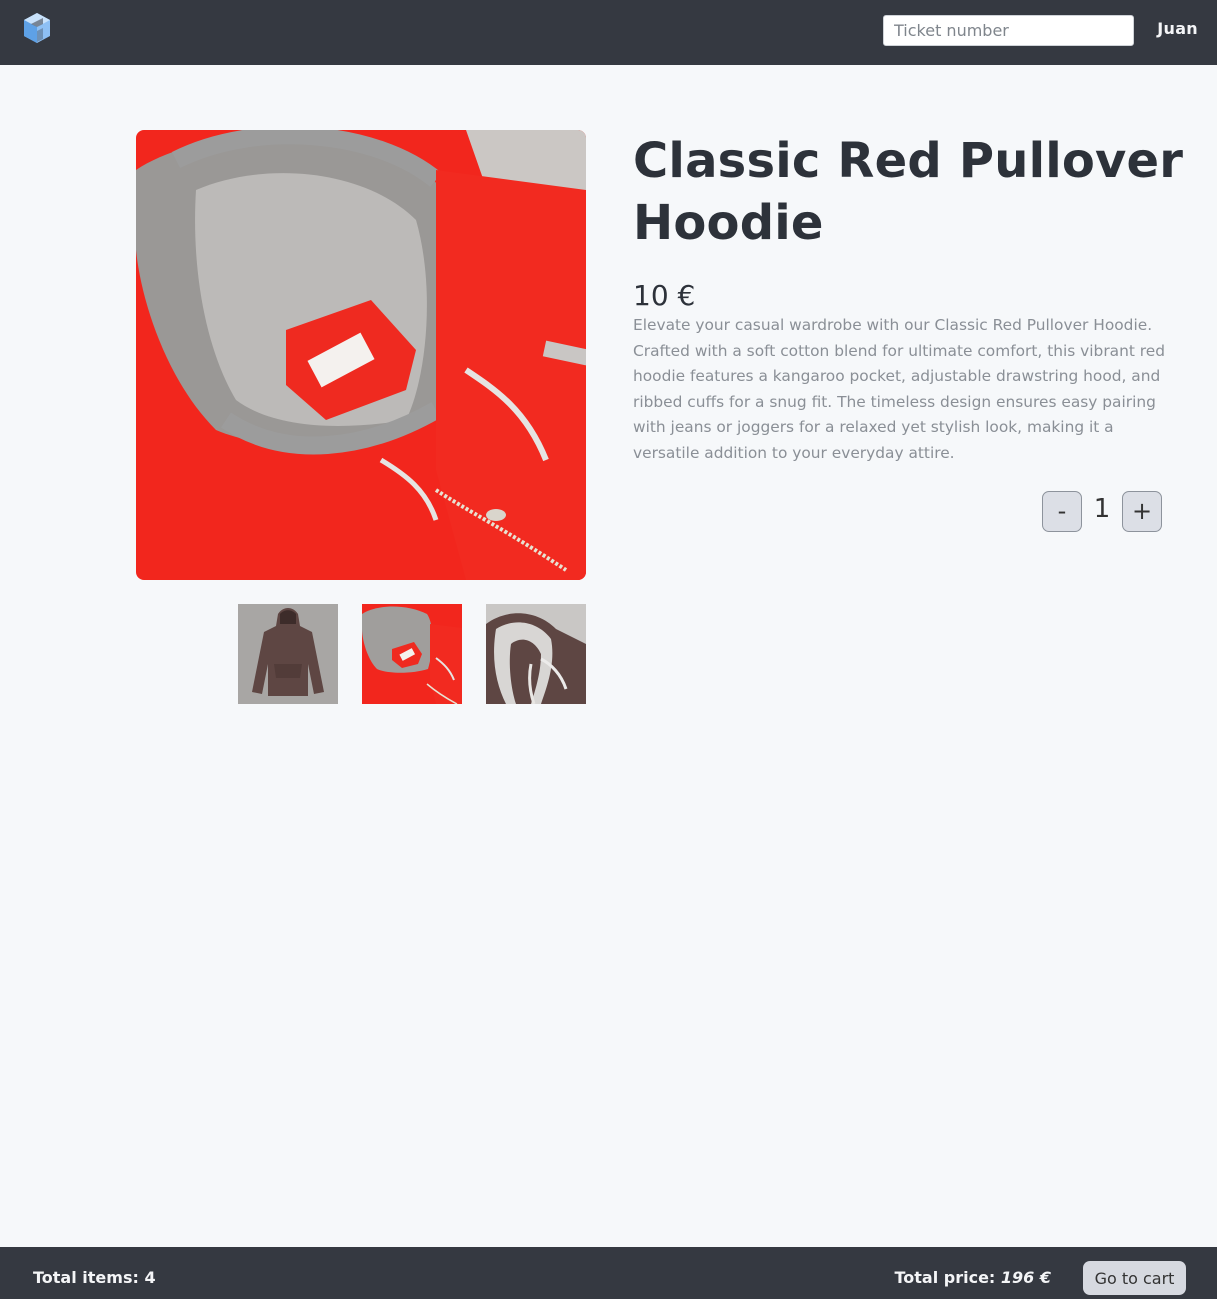  I want to click on product-price: 10 €, so click(664, 295).